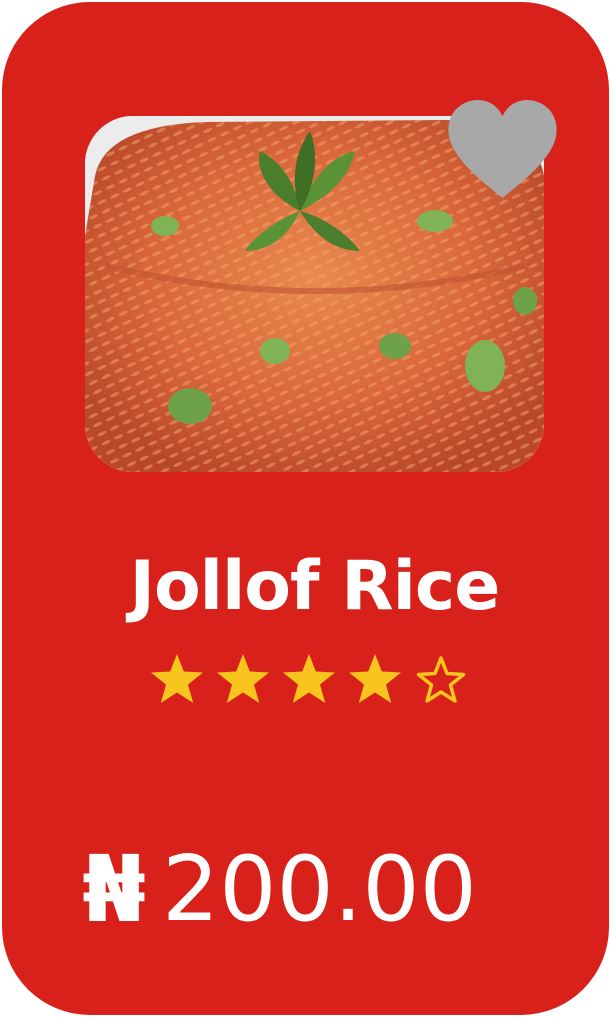 Image resolution: width=611 pixels, height=1017 pixels. I want to click on favorite-button, so click(502, 150).